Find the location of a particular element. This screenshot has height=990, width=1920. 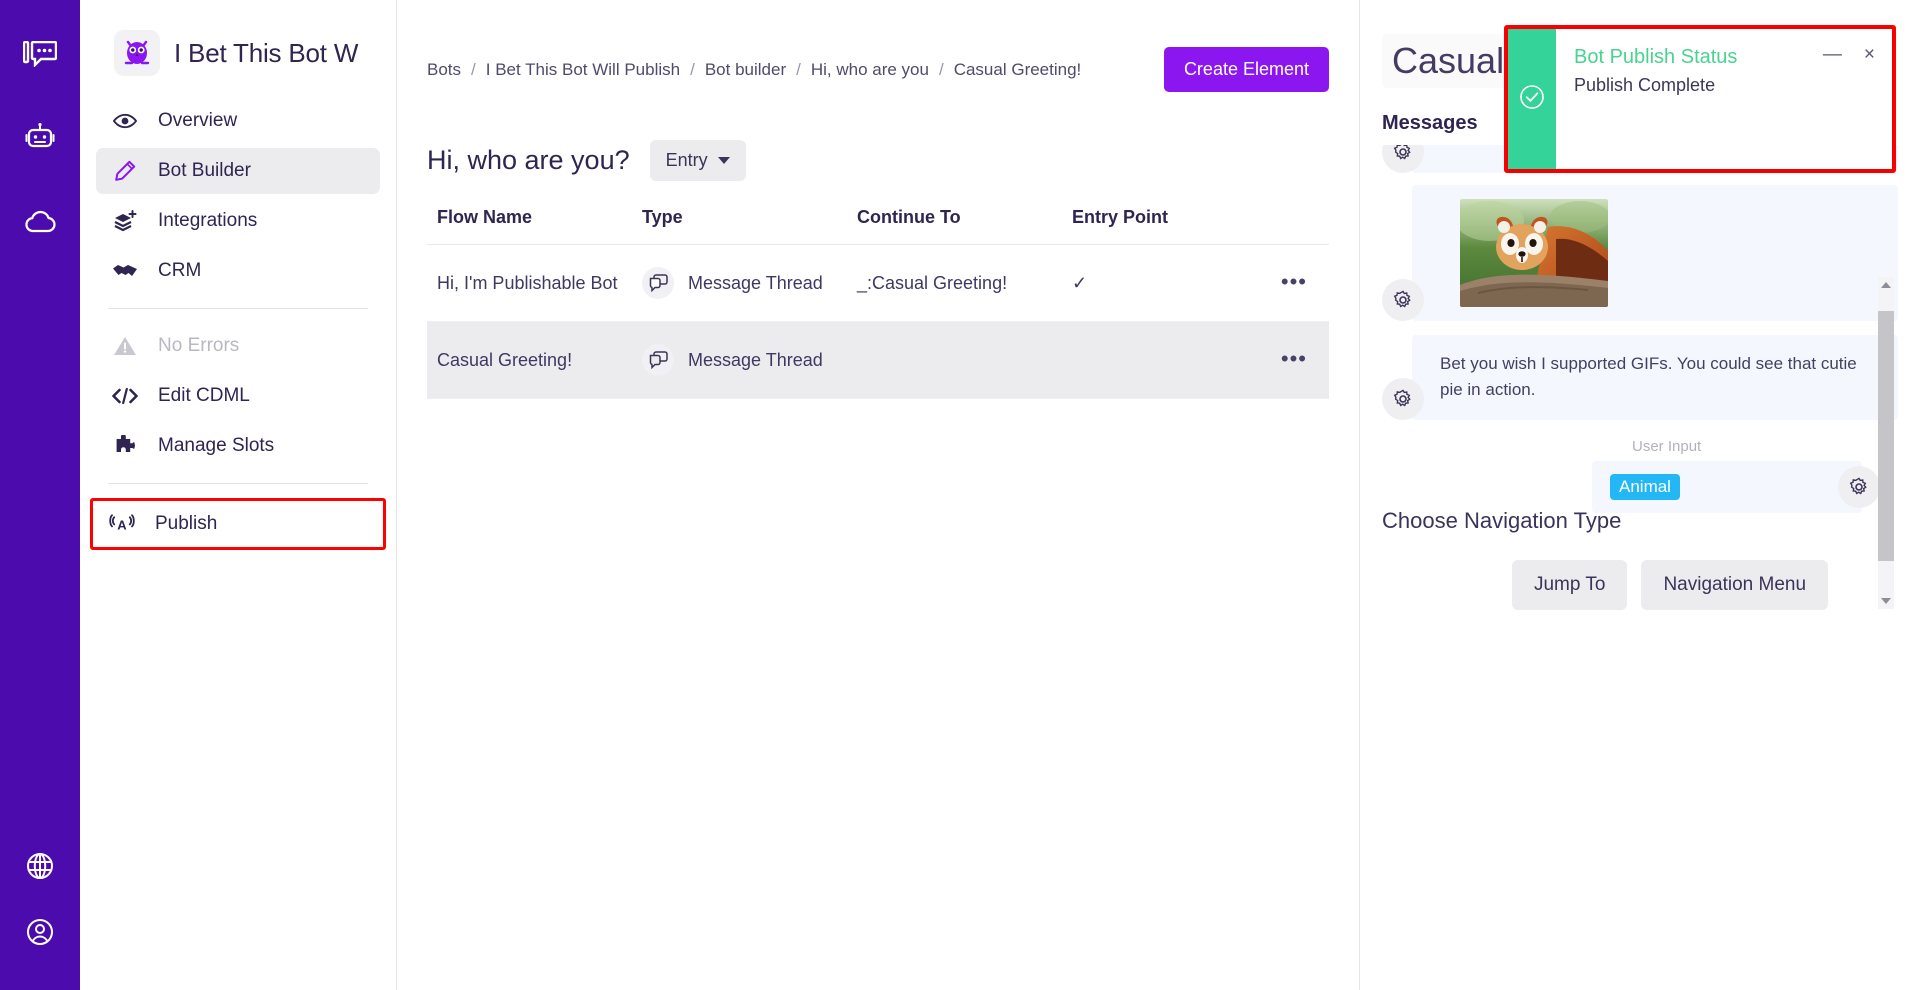

minimize-icon: — is located at coordinates (1832, 54).